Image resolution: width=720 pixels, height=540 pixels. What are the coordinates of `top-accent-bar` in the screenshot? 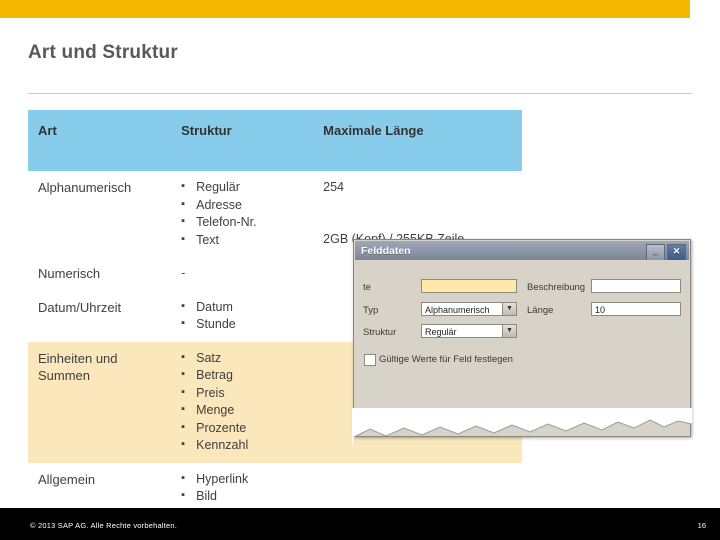 It's located at (345, 9).